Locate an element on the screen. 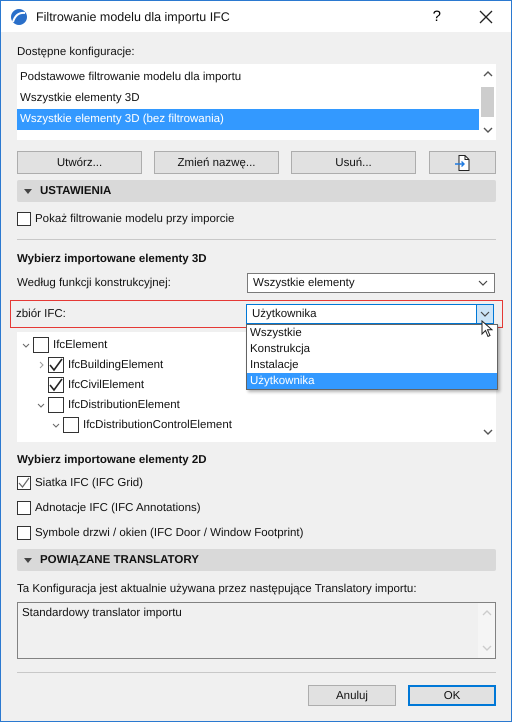  ifc-set-dropdown: Użytkownika is located at coordinates (370, 314).